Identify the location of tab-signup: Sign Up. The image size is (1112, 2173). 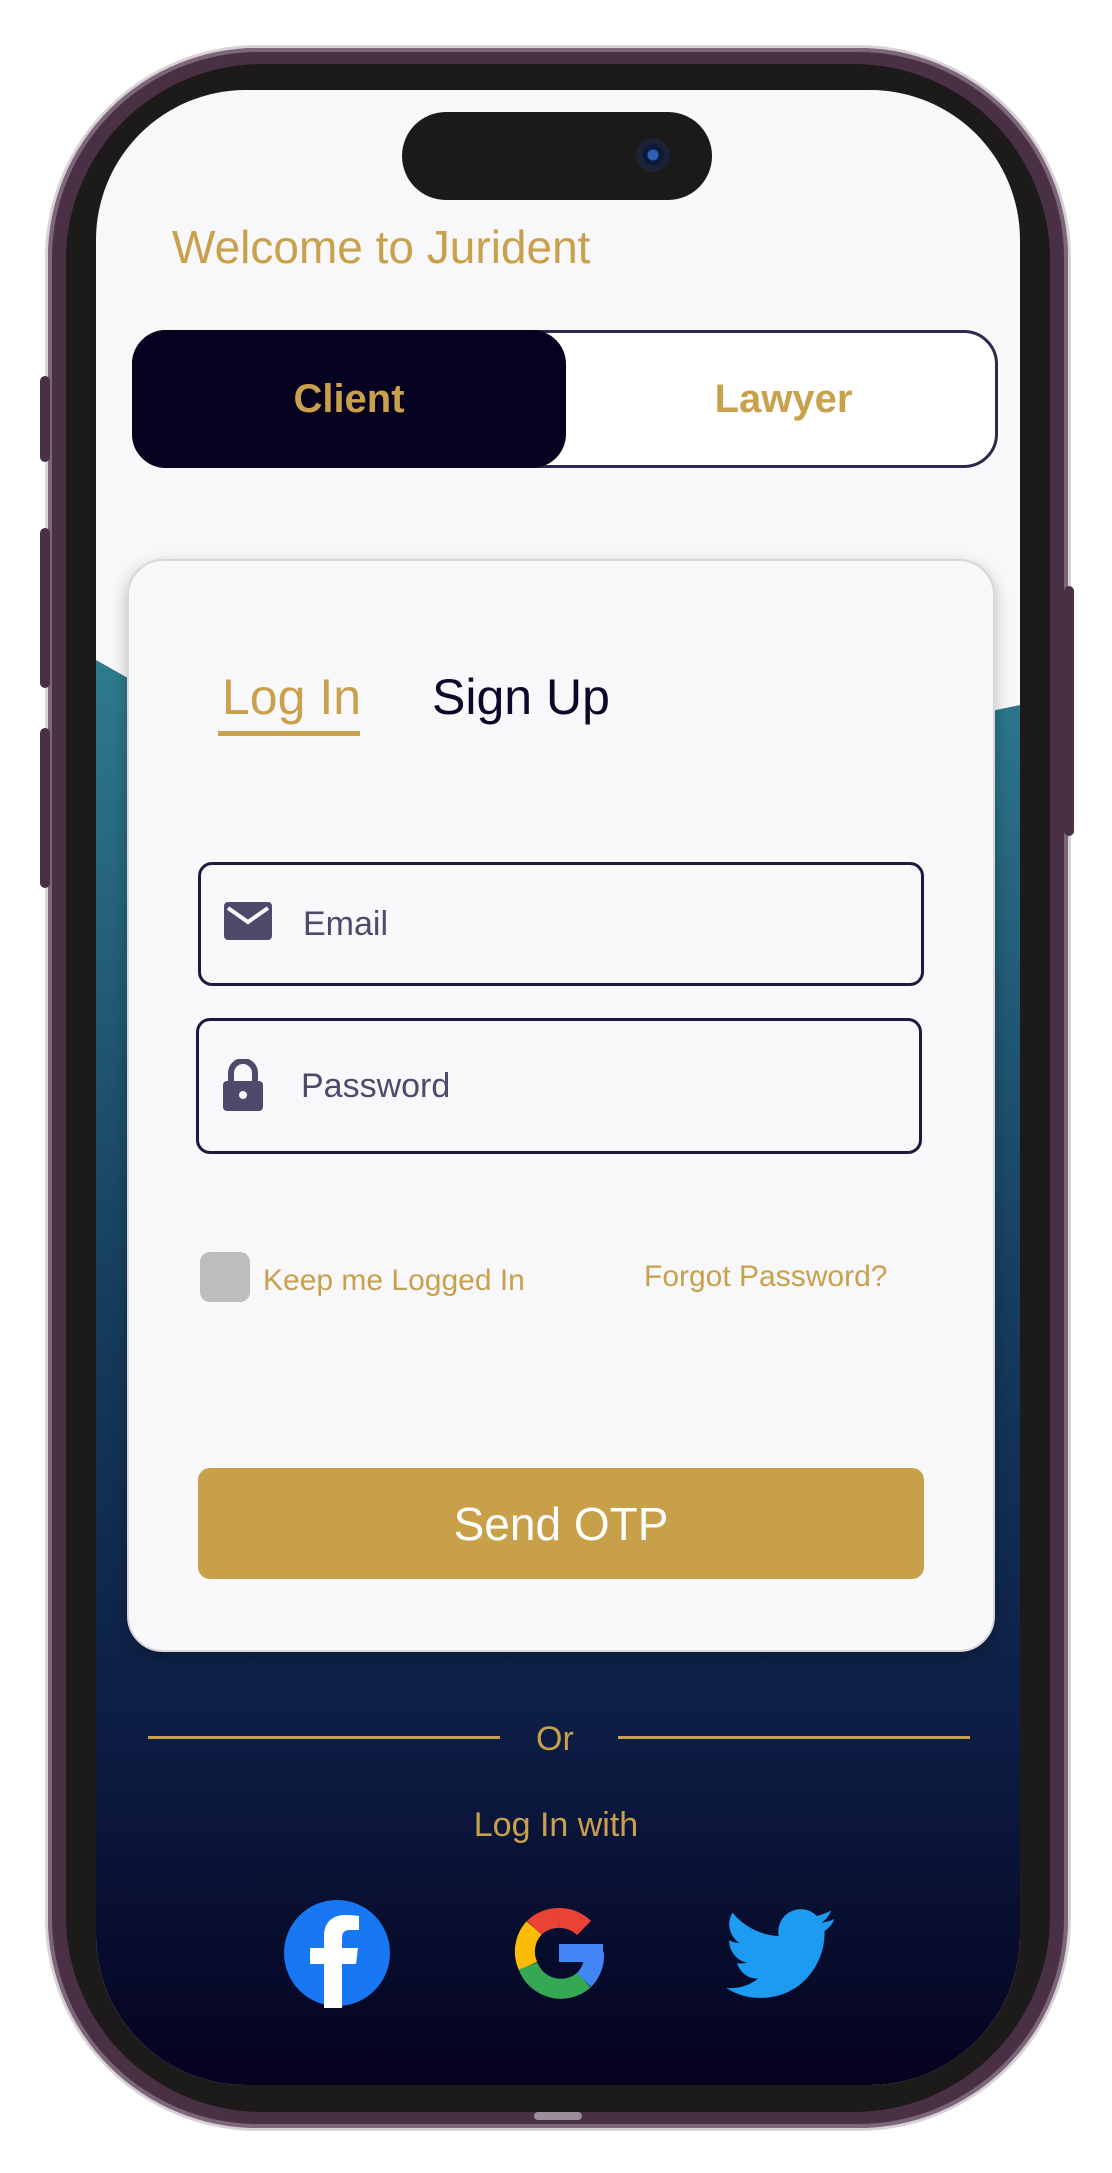
(521, 697).